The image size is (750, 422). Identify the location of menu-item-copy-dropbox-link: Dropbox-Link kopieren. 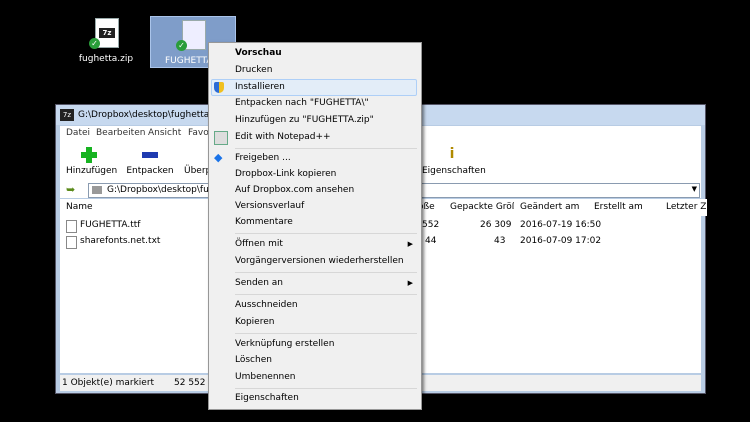
(285, 174).